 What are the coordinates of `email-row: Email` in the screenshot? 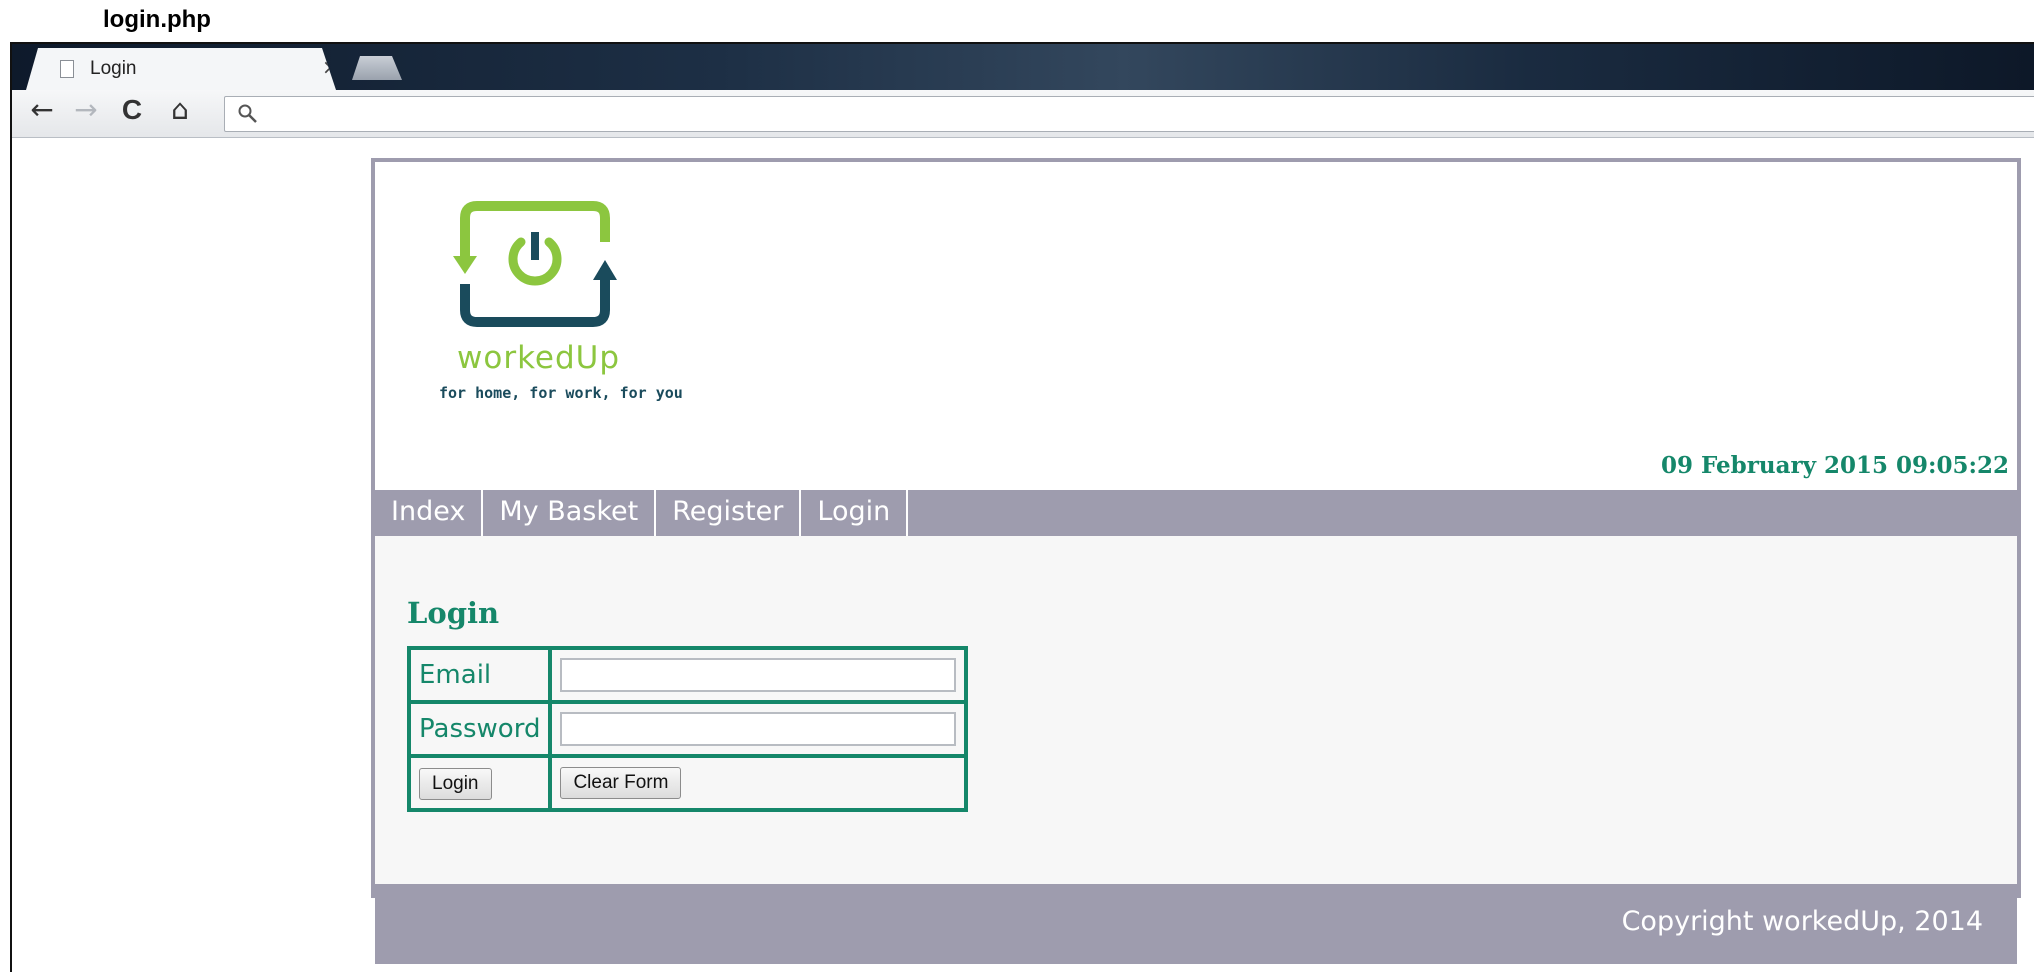 It's located at (687, 675).